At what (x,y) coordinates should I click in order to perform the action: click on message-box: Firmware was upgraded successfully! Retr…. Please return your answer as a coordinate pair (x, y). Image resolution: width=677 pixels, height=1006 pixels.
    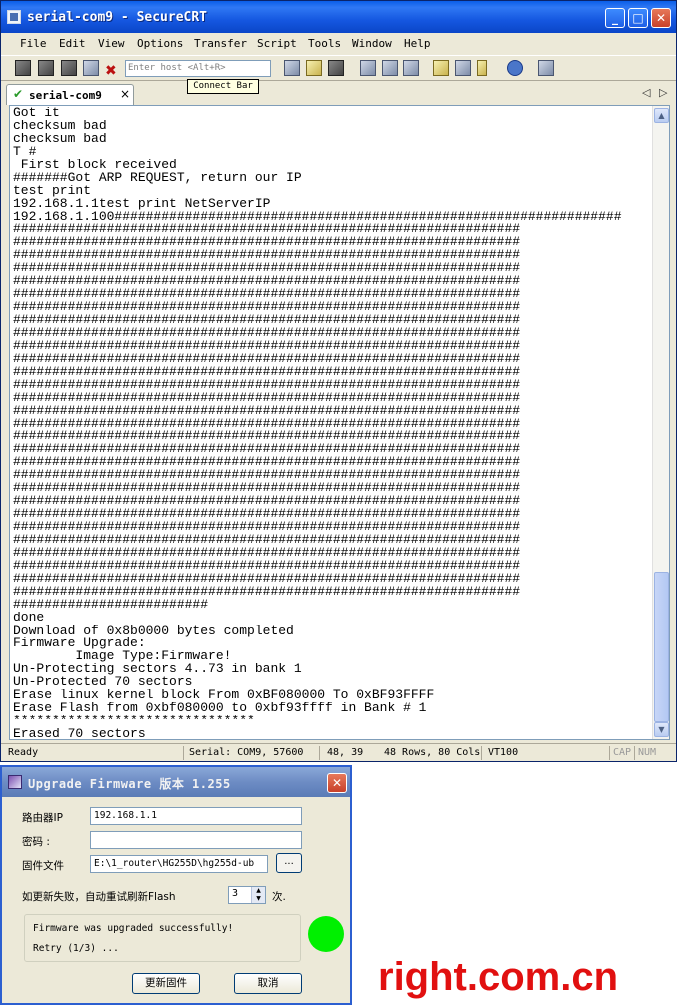
    Looking at the image, I should click on (162, 938).